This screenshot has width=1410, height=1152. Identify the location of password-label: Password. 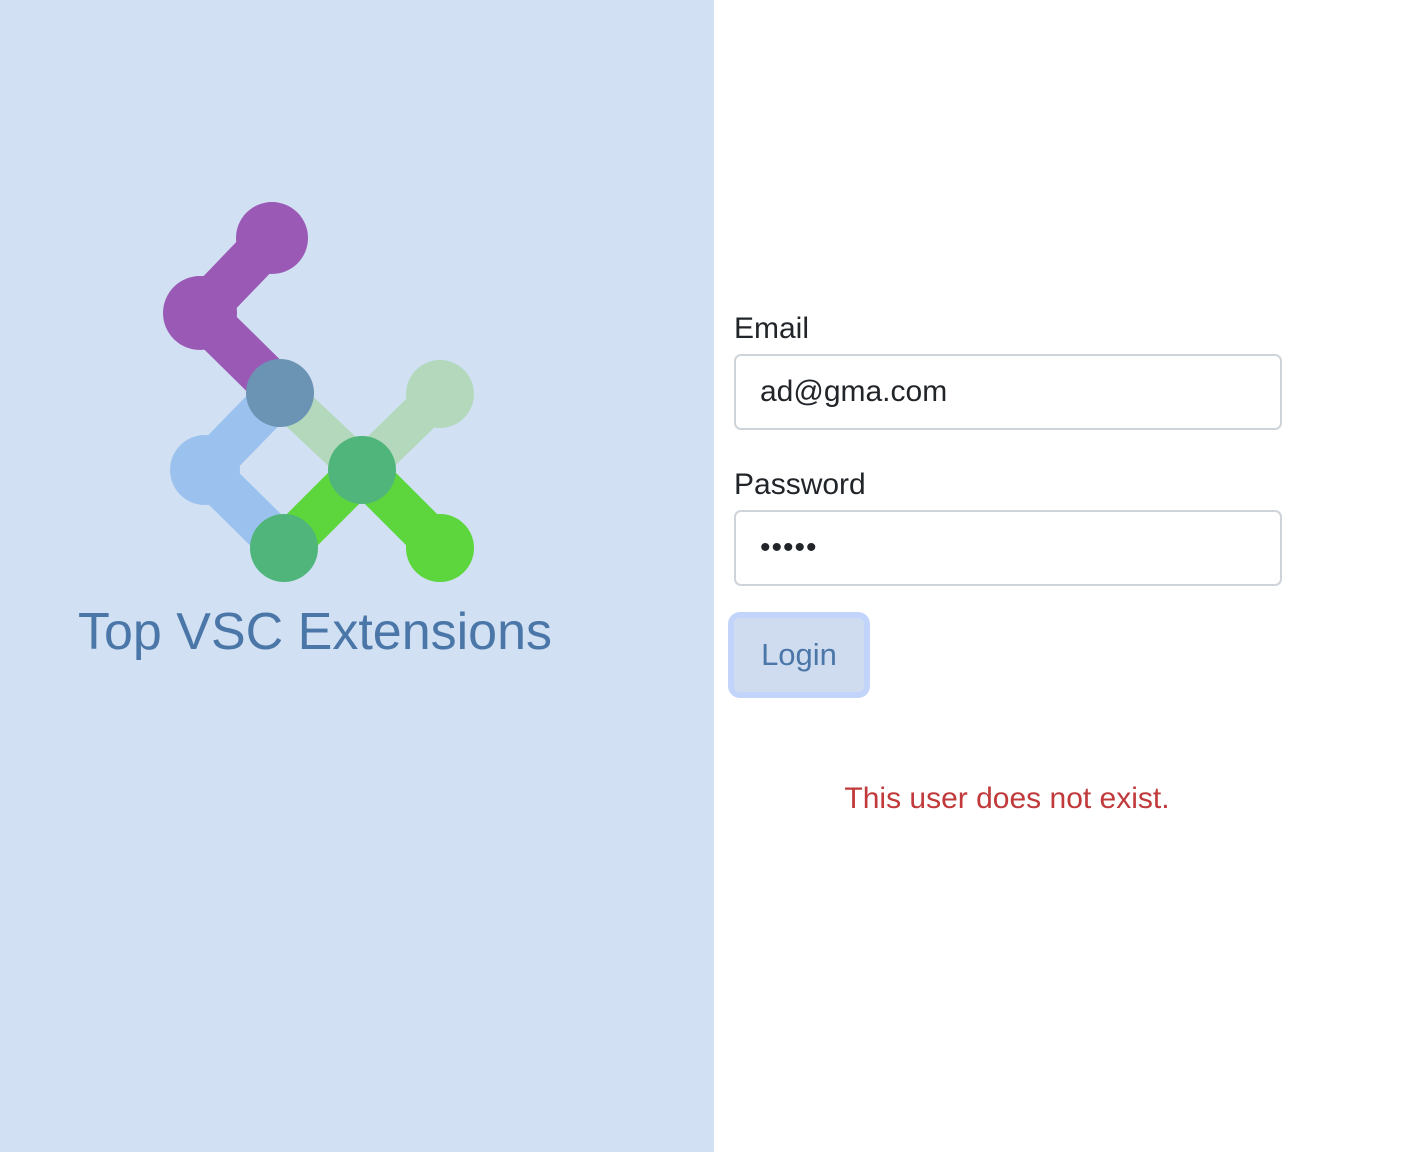
(800, 484).